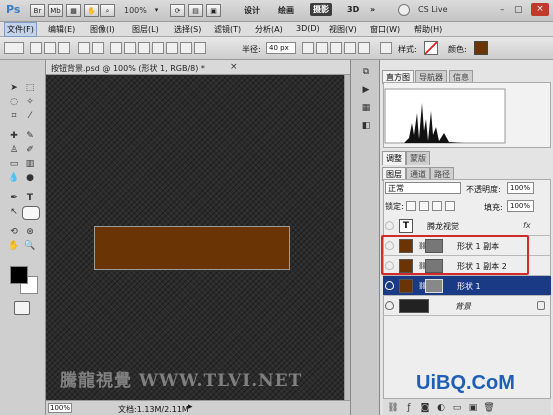 Image resolution: width=553 pixels, height=415 pixels. Describe the element at coordinates (366, 126) in the screenshot. I see `styles-panel-icon: ◧` at that location.